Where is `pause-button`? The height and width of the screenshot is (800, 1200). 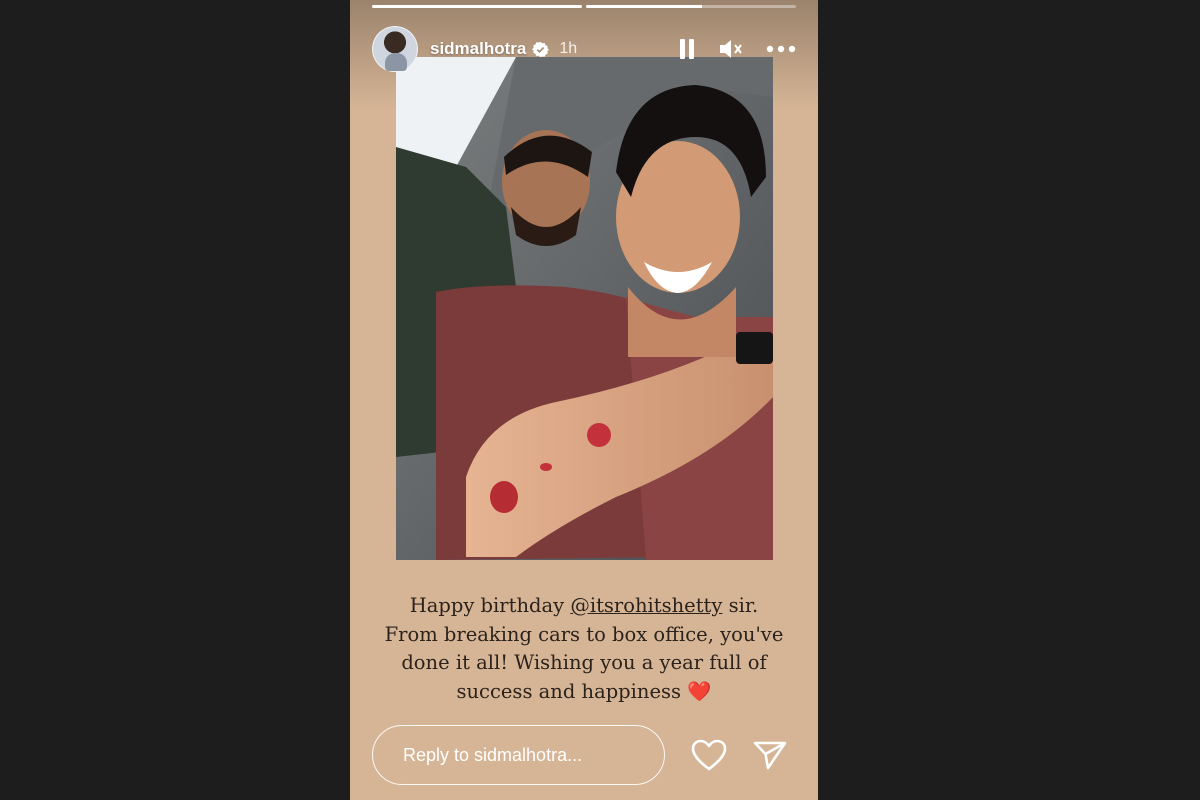 pause-button is located at coordinates (687, 49).